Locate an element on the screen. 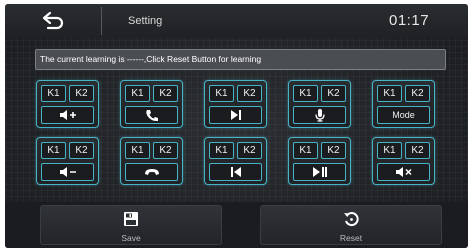 The height and width of the screenshot is (251, 473). volume-down-icon is located at coordinates (67, 172).